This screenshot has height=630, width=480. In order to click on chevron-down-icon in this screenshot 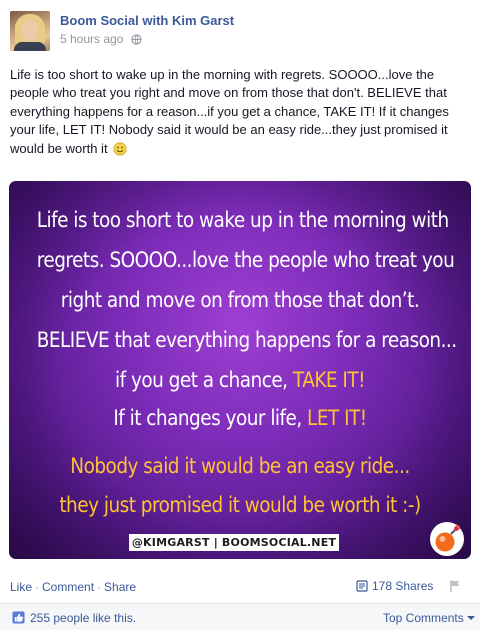, I will do `click(470, 618)`.